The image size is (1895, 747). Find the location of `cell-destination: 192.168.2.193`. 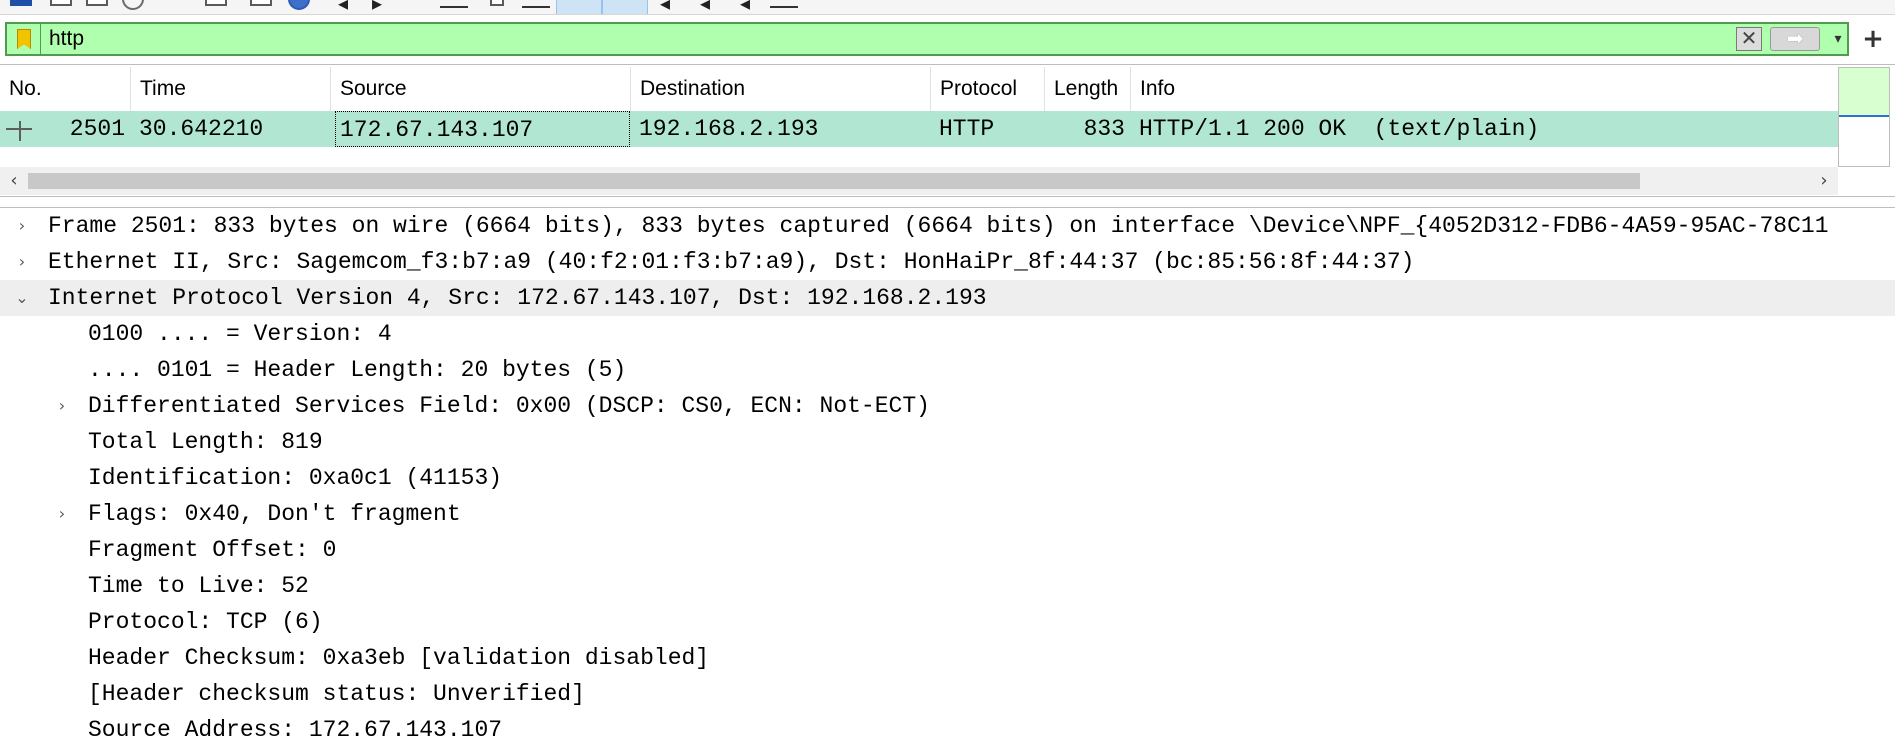

cell-destination: 192.168.2.193 is located at coordinates (729, 129).